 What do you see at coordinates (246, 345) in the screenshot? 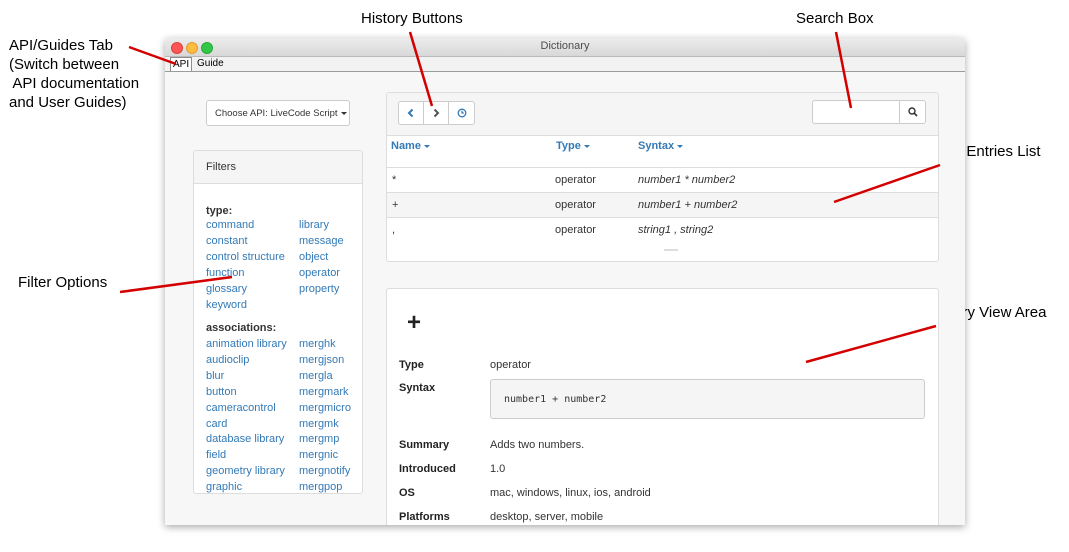
I see `association-filter-link: animation library` at bounding box center [246, 345].